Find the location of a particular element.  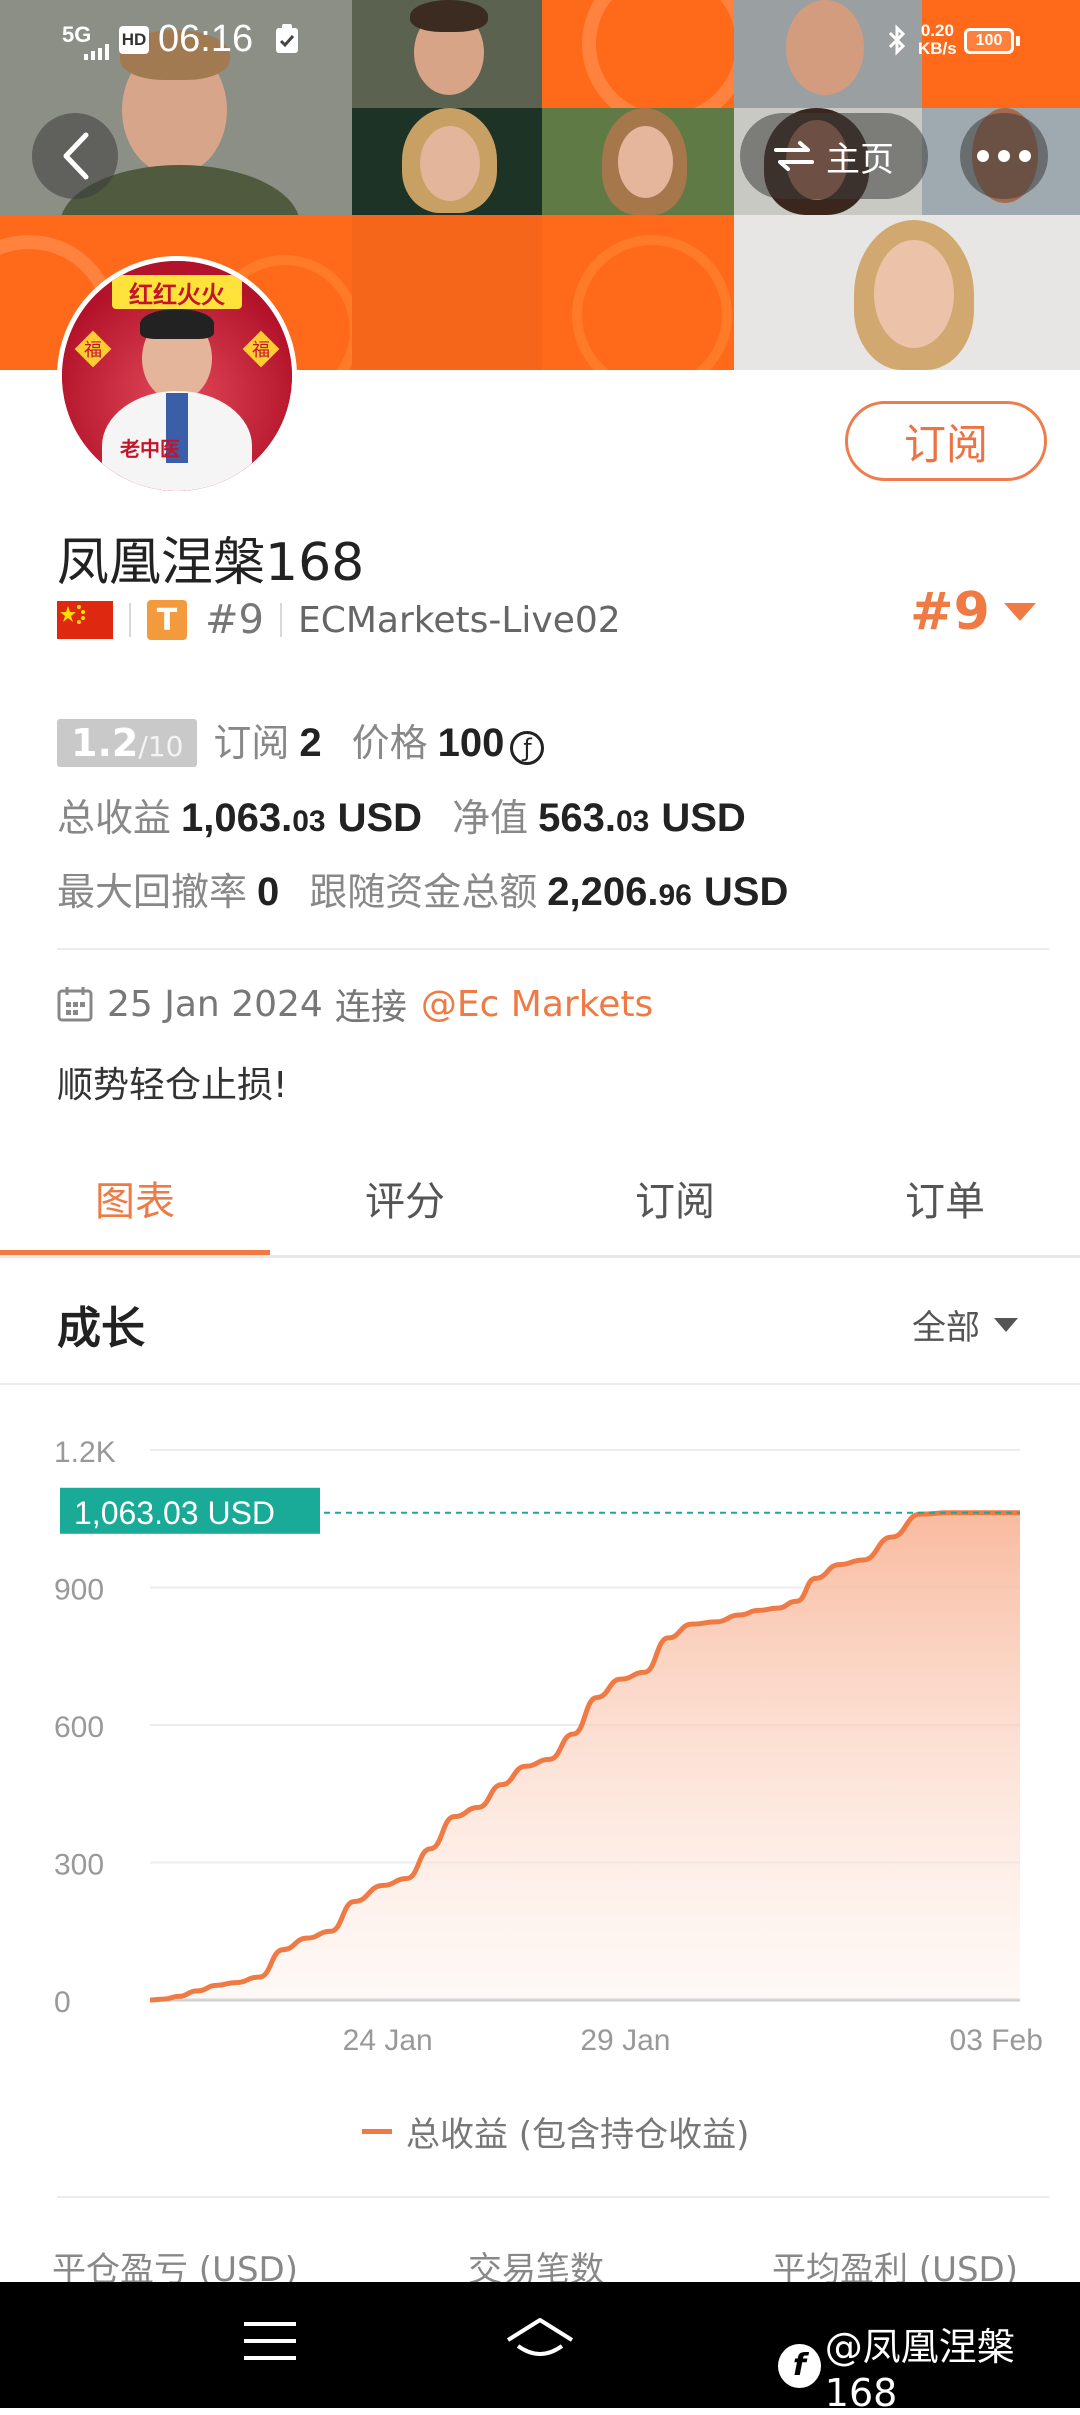

tab-bar: 图表 评分 订阅 订单 is located at coordinates (540, 1198).